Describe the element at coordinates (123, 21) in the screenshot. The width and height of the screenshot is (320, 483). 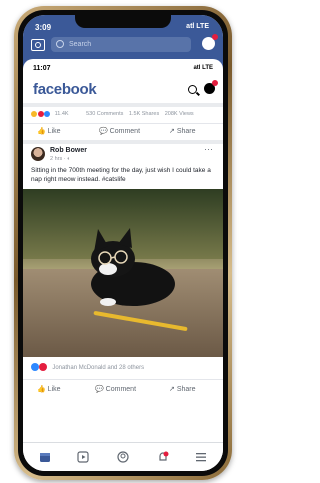
I see `notch` at that location.